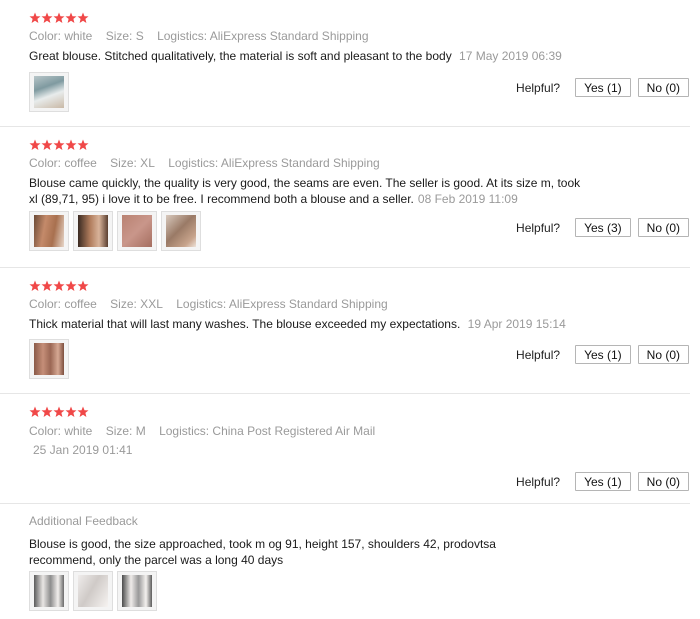 Image resolution: width=700 pixels, height=619 pixels. What do you see at coordinates (125, 431) in the screenshot?
I see `size-label: Size: M` at bounding box center [125, 431].